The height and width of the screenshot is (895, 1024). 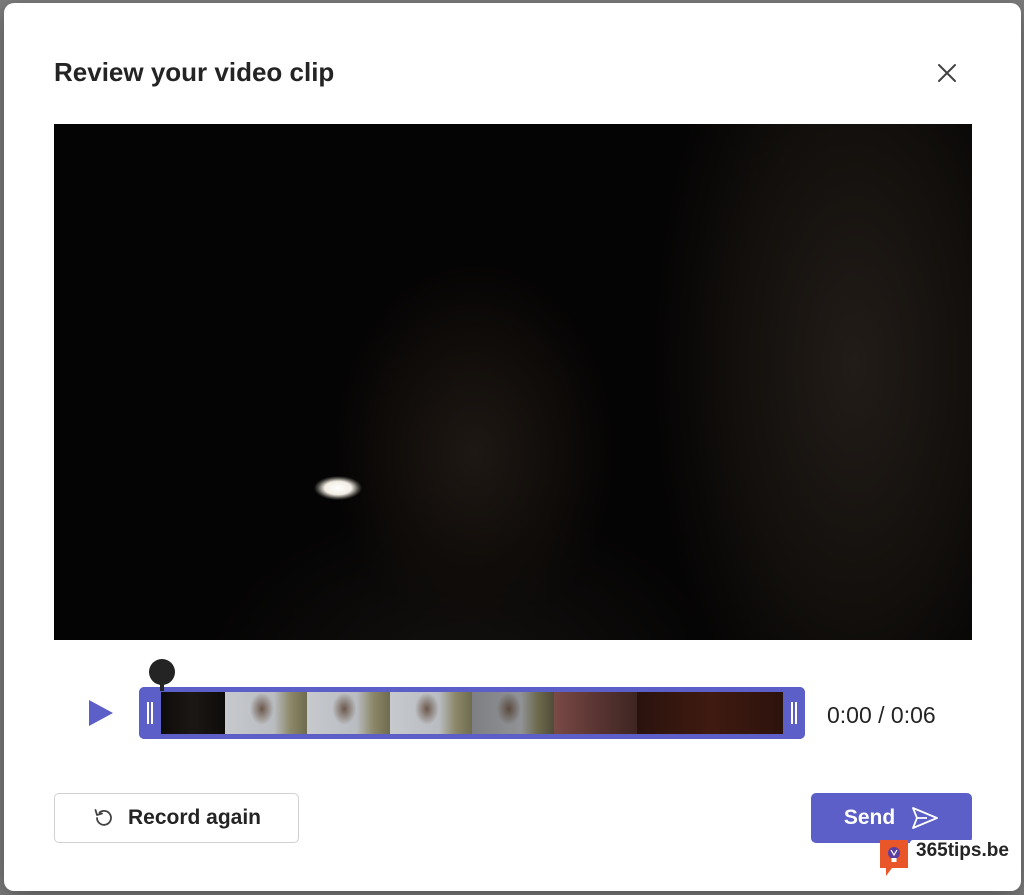 What do you see at coordinates (925, 818) in the screenshot?
I see `send-icon` at bounding box center [925, 818].